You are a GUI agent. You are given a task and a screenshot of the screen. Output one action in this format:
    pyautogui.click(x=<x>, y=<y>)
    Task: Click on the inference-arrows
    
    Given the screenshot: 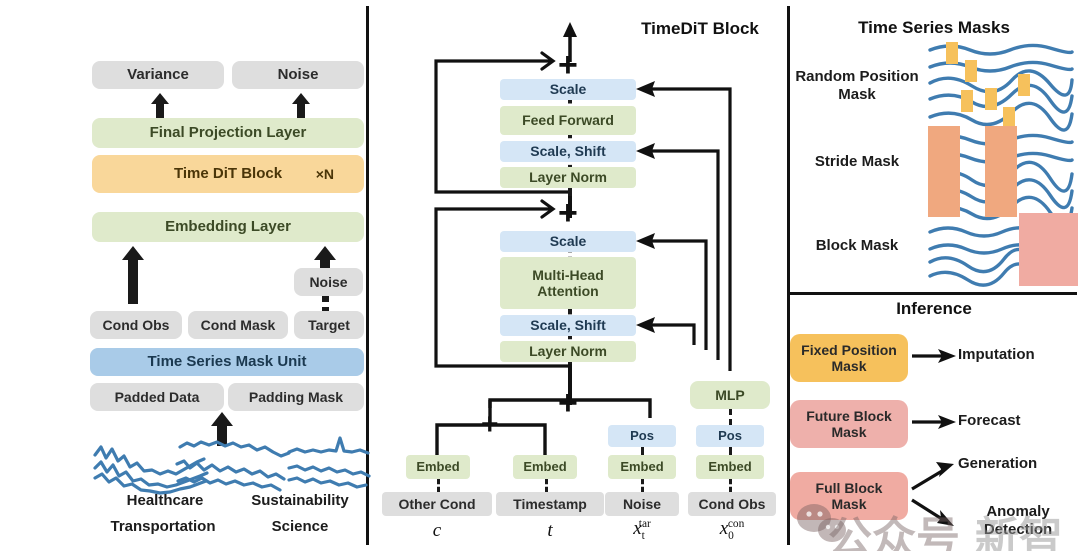 What is the action you would take?
    pyautogui.click(x=933, y=437)
    